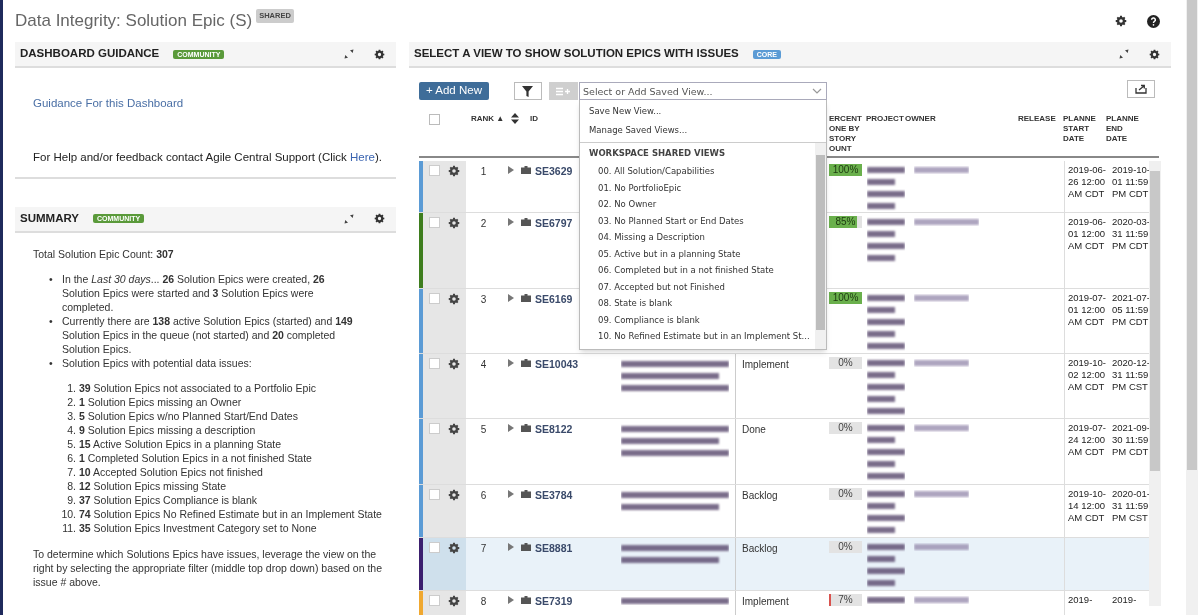  What do you see at coordinates (1081, 600) in the screenshot?
I see `start-date: 2019-` at bounding box center [1081, 600].